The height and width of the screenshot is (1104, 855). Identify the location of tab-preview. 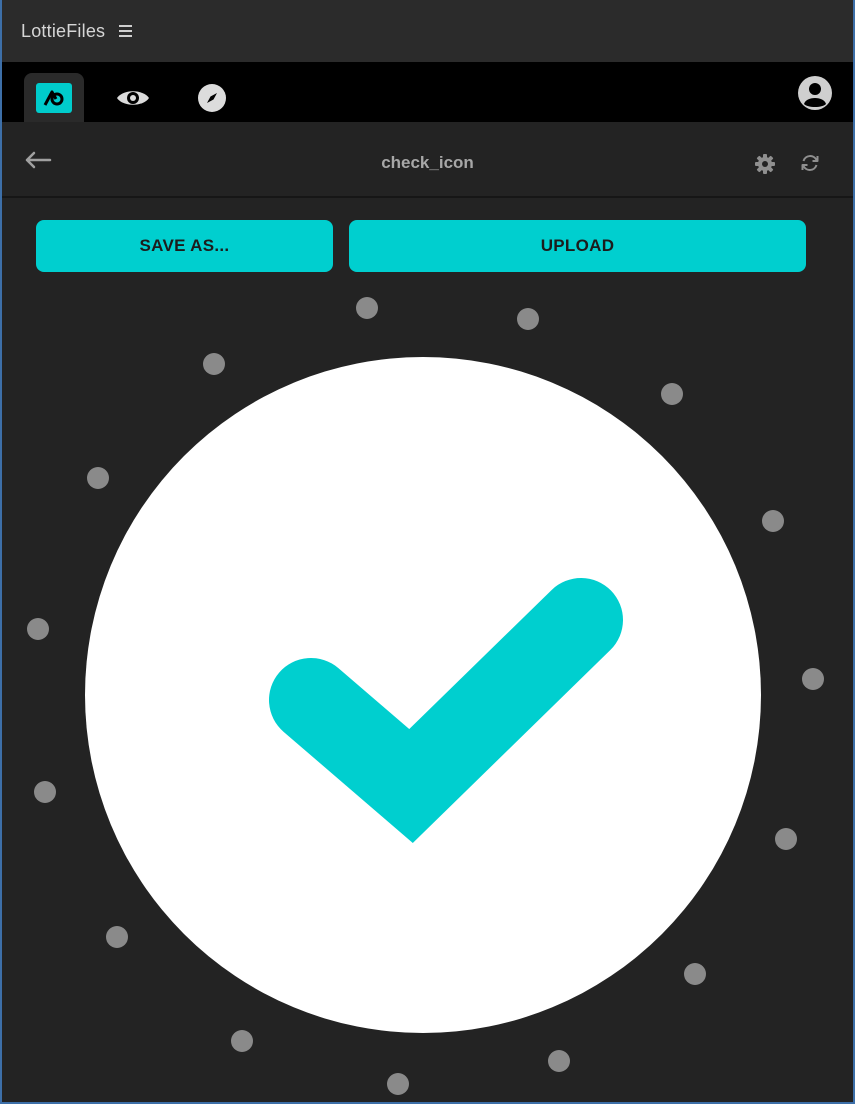
(133, 97).